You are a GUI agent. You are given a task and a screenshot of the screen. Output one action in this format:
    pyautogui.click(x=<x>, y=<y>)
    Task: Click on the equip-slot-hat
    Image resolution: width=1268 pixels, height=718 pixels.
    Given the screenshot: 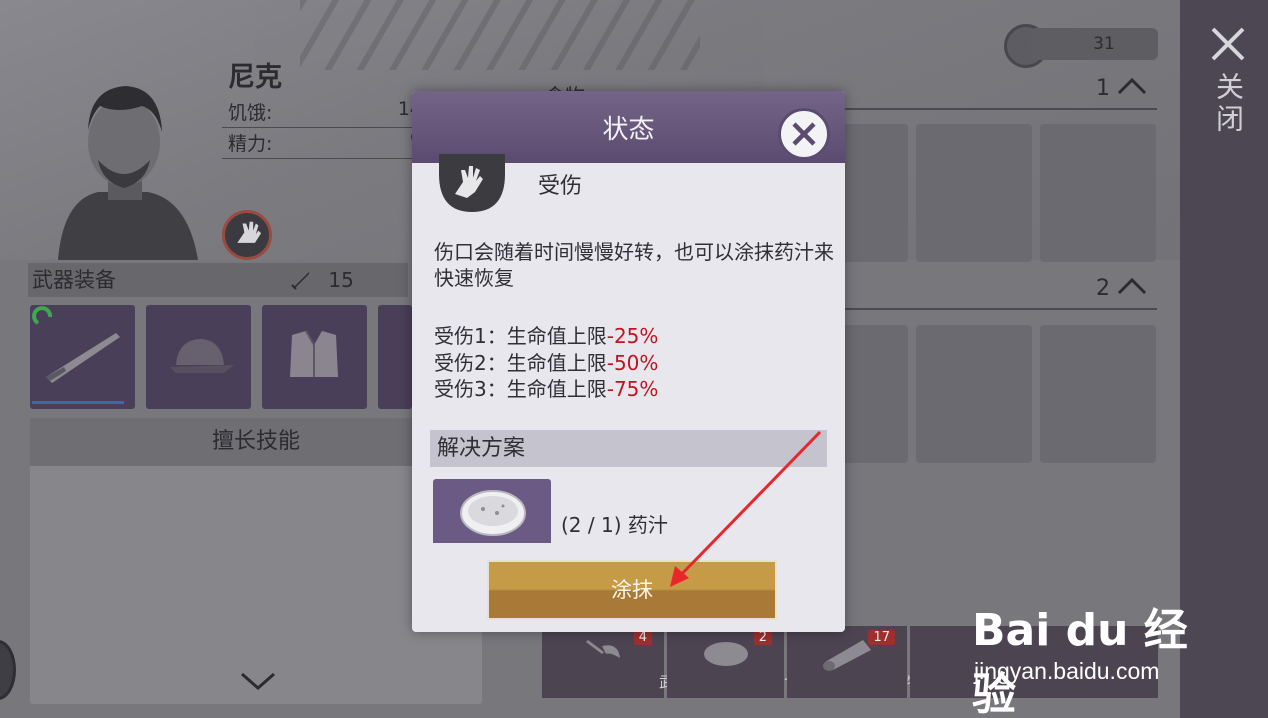 What is the action you would take?
    pyautogui.click(x=198, y=357)
    